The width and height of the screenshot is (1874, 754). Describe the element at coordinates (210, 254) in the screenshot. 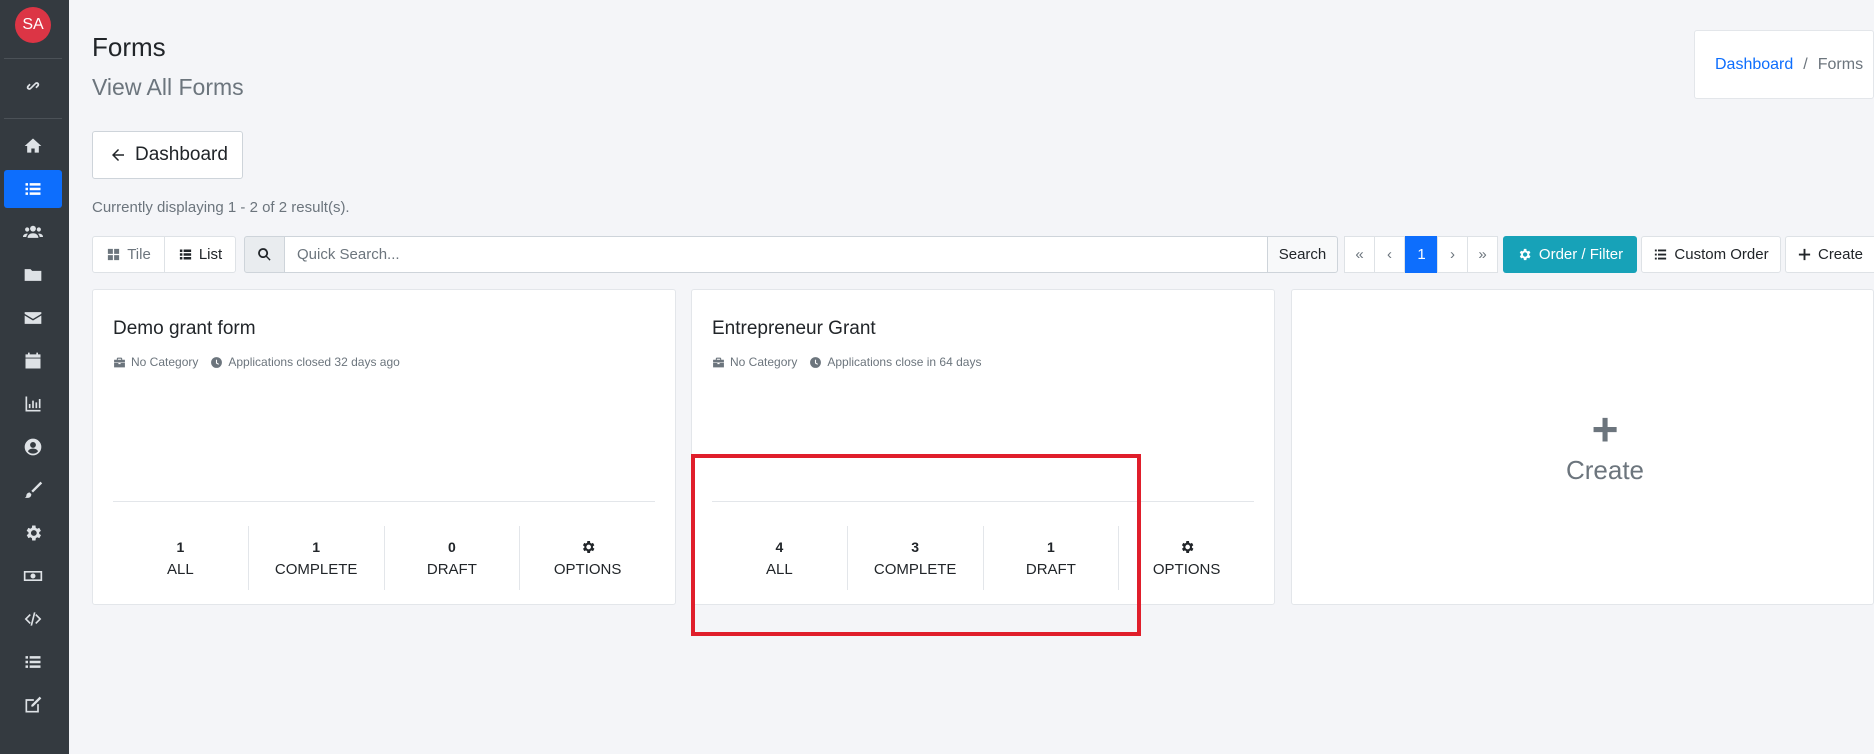

I see `list-label: List` at that location.